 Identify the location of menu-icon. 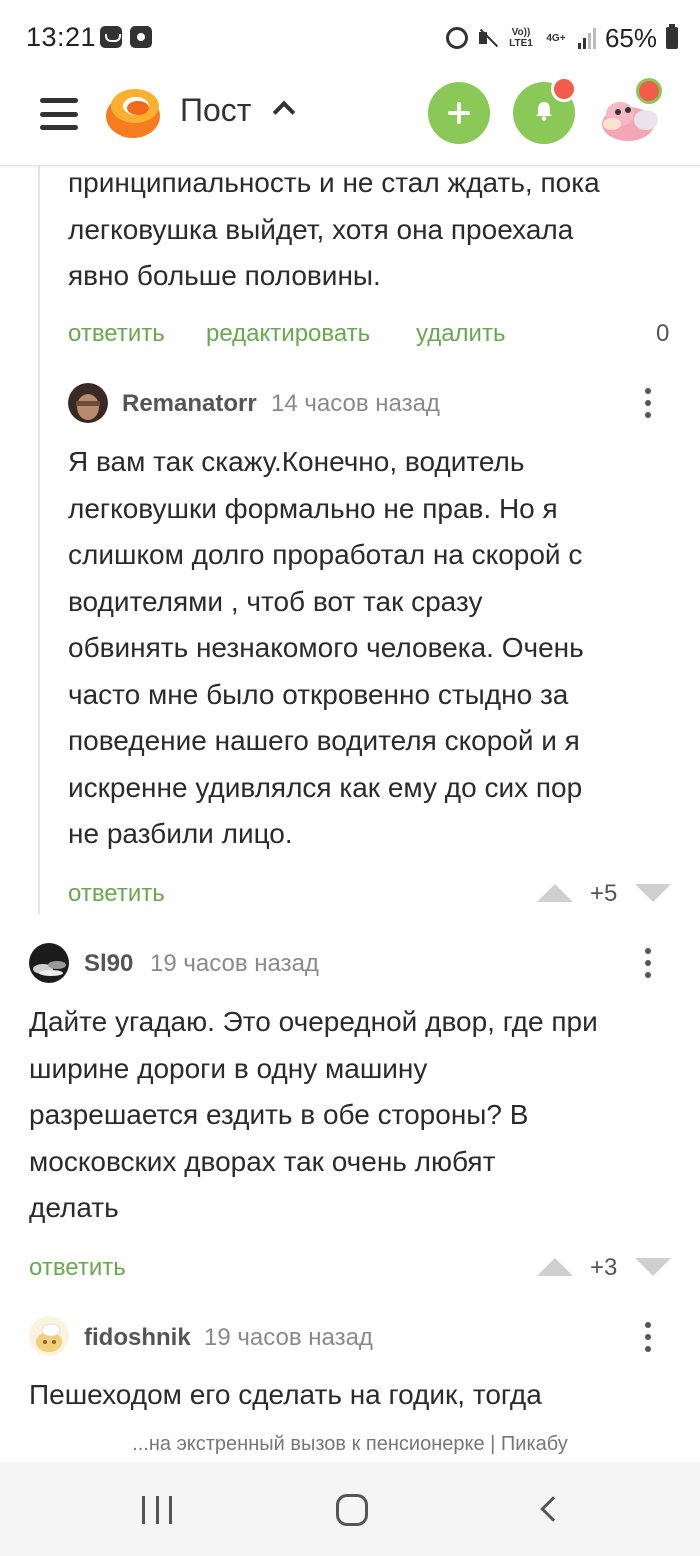
(59, 114).